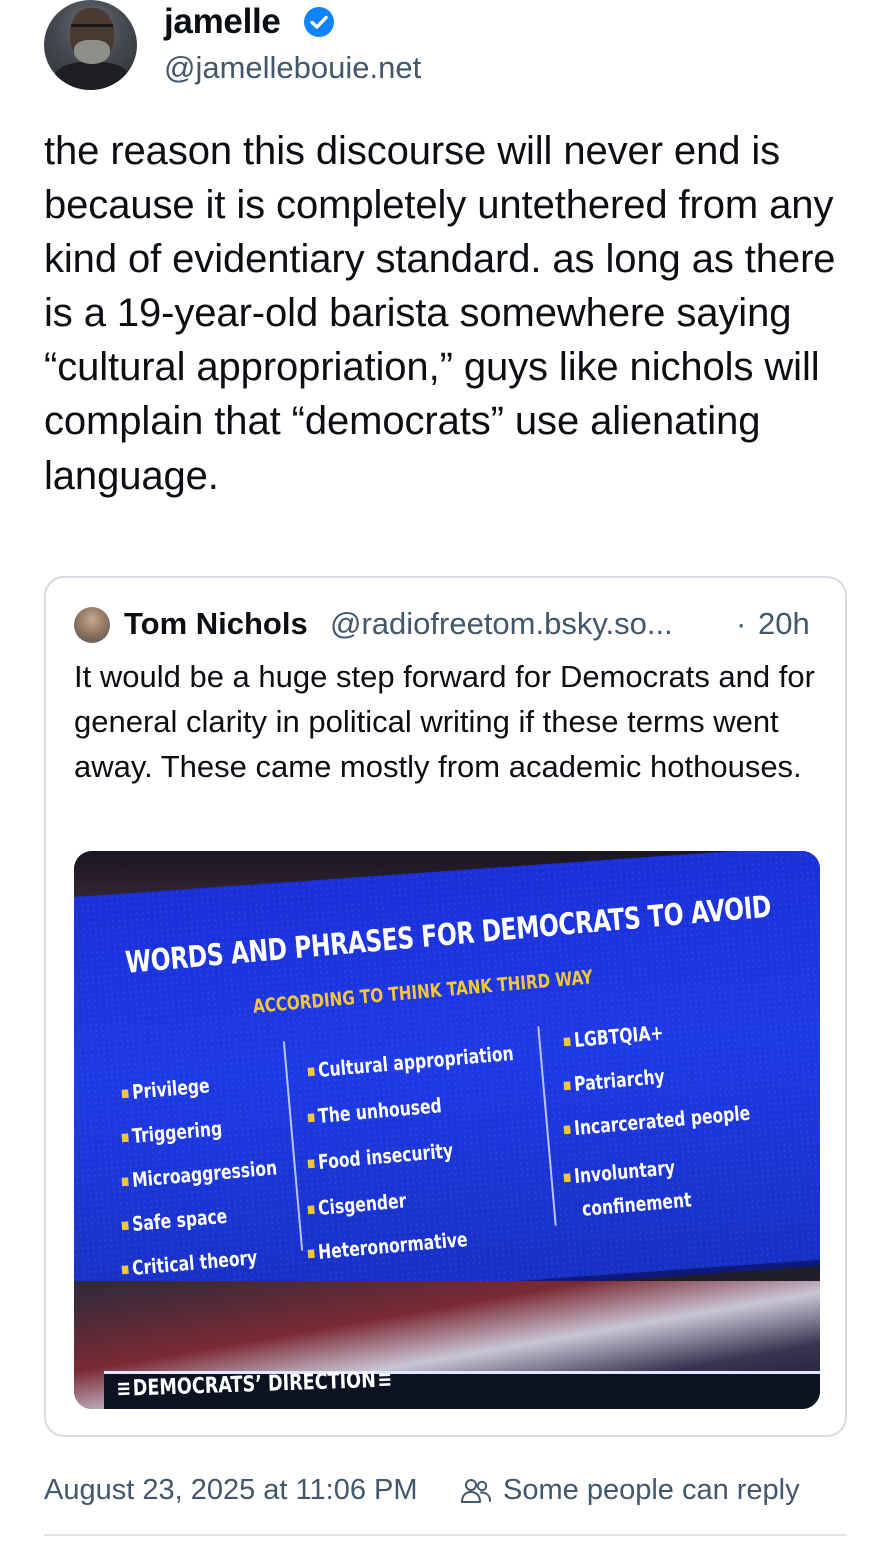 The image size is (884, 1551). I want to click on quoted-author-avatar, so click(92, 625).